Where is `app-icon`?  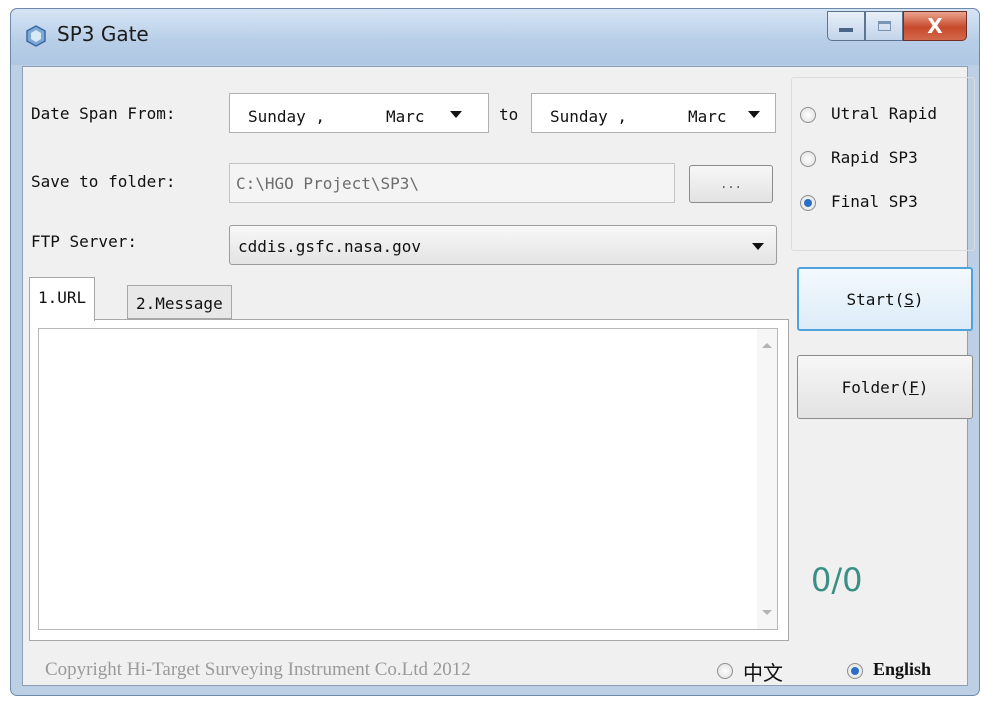 app-icon is located at coordinates (36, 36).